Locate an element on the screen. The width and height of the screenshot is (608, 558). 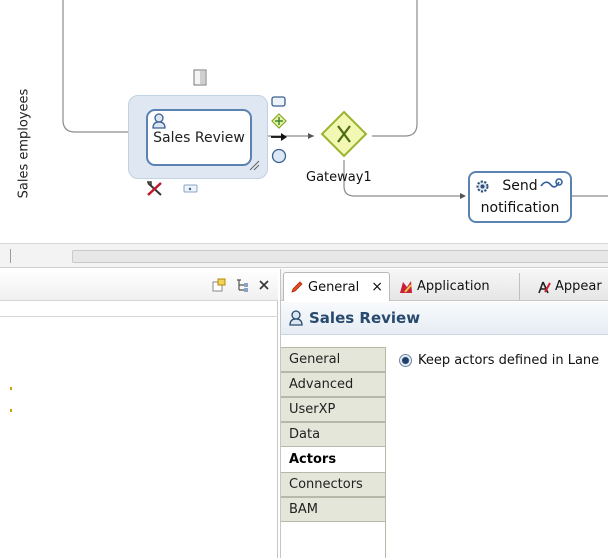
application-icon is located at coordinates (406, 286).